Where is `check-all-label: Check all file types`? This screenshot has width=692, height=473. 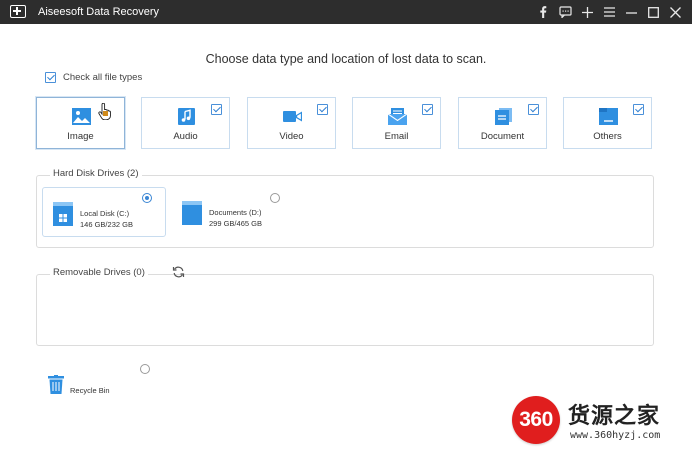
check-all-label: Check all file types is located at coordinates (103, 77).